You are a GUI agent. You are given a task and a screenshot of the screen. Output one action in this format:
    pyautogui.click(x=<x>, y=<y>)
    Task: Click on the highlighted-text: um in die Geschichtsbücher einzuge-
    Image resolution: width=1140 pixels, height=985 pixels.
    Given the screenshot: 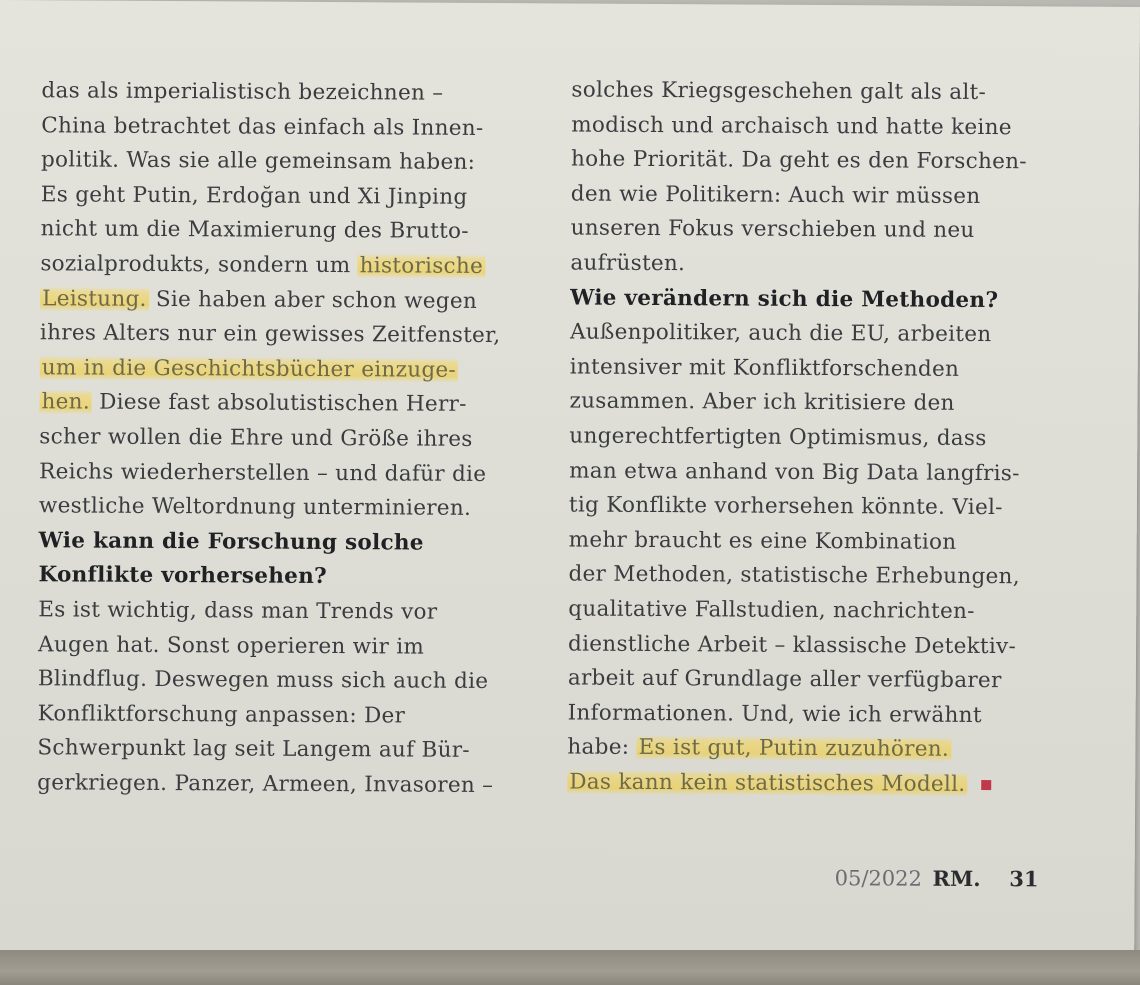 What is the action you would take?
    pyautogui.click(x=249, y=368)
    